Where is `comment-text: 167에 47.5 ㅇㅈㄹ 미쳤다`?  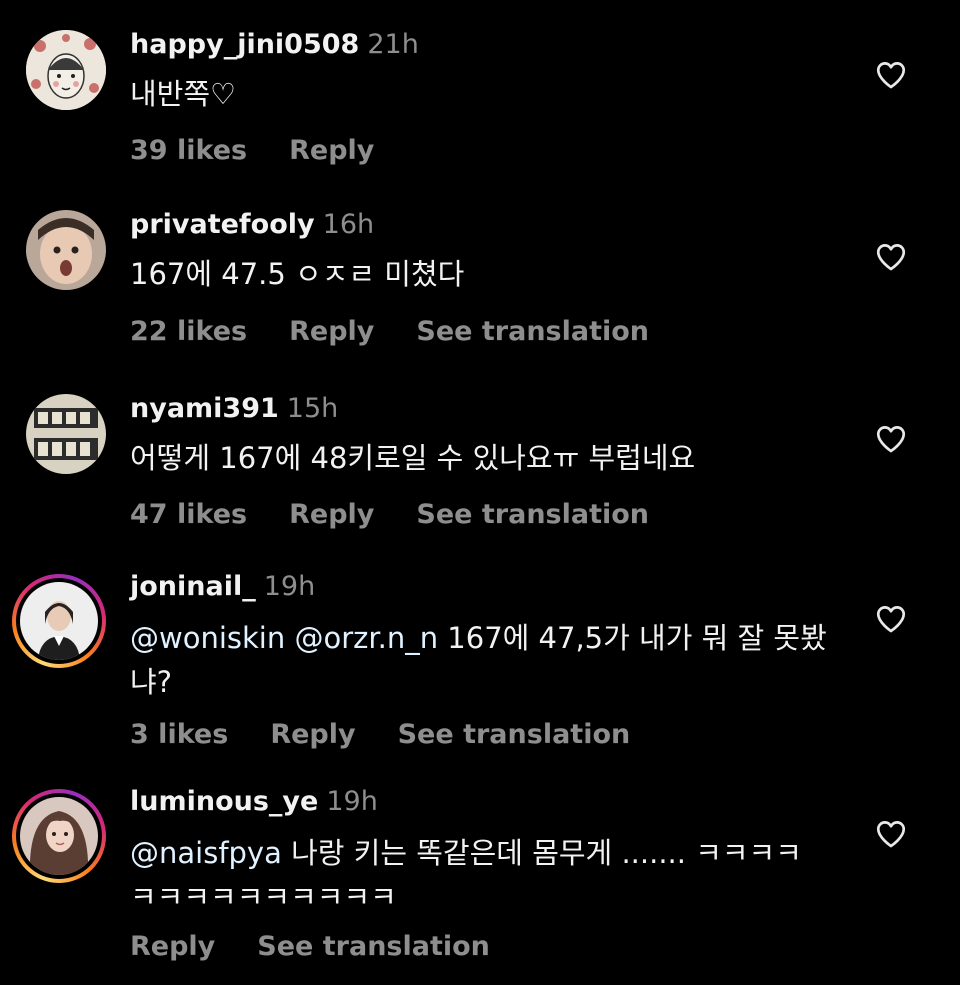
comment-text: 167에 47.5 ㅇㅈㄹ 미쳤다 is located at coordinates (297, 274).